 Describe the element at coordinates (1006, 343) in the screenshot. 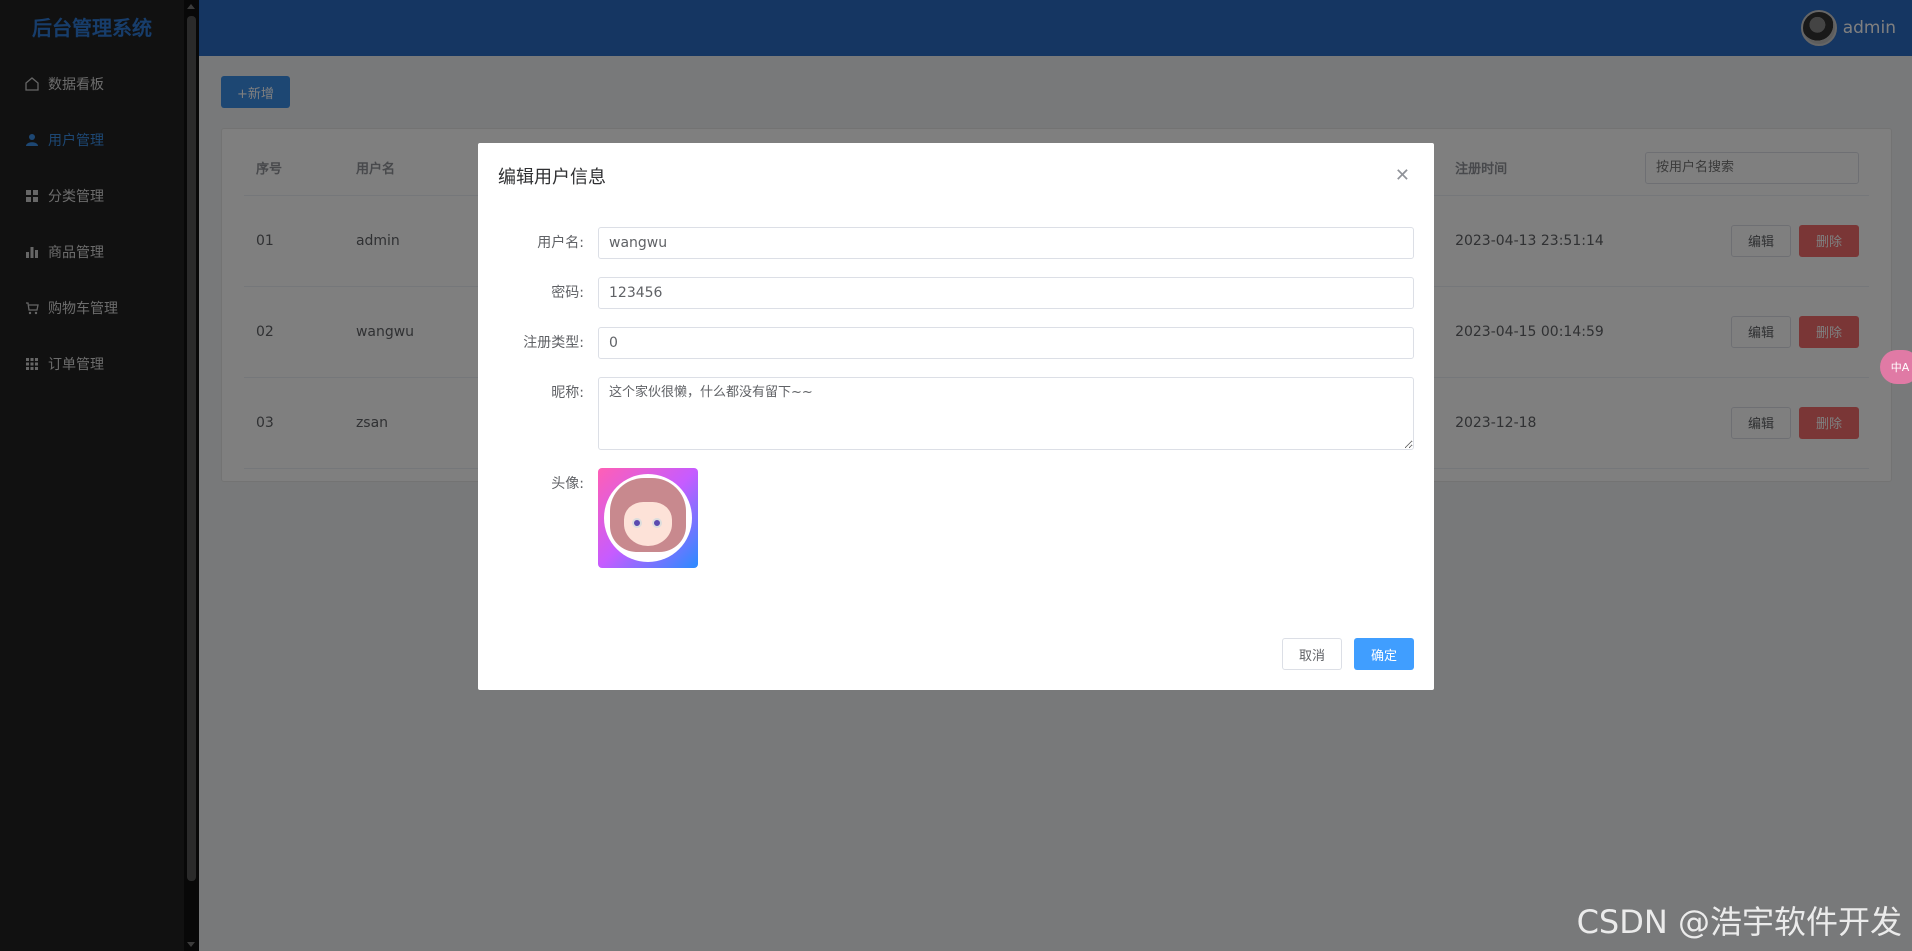

I see `reg-type-field` at that location.